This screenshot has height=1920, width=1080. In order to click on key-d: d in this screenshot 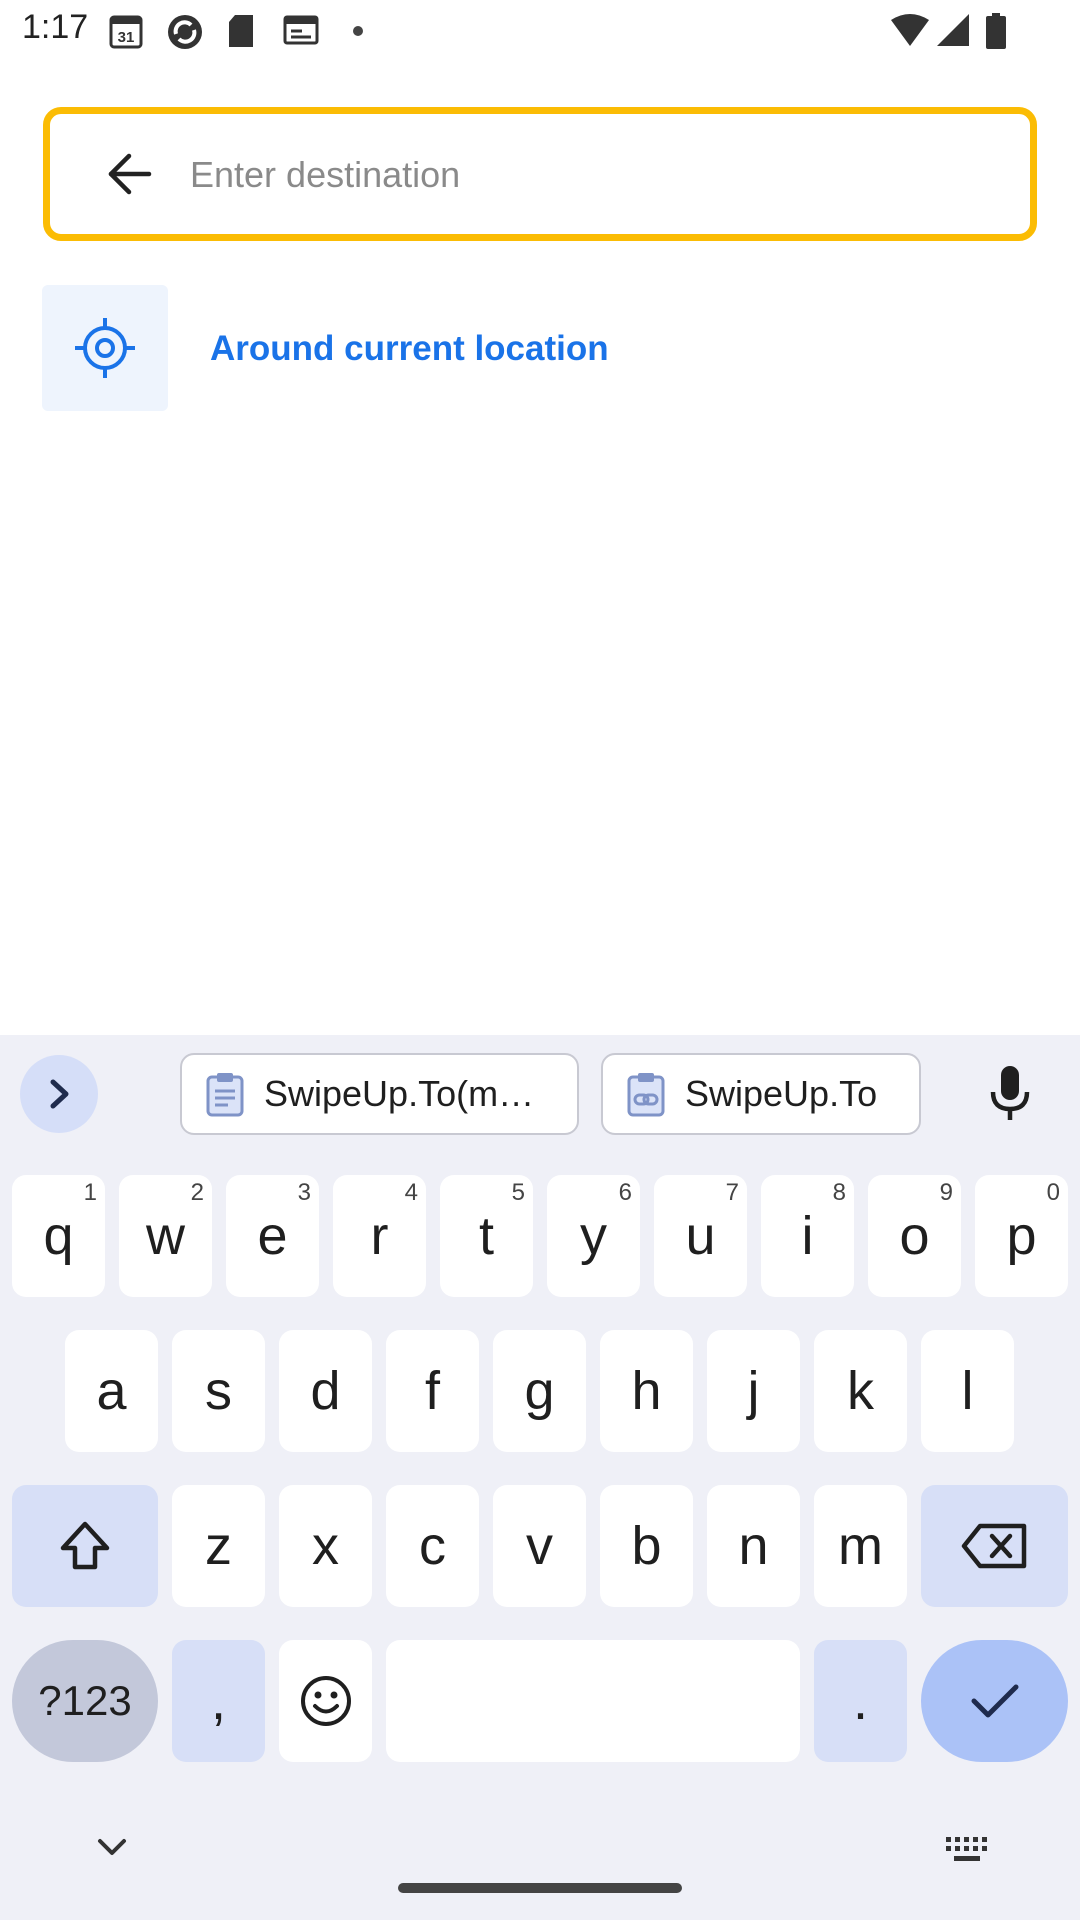, I will do `click(325, 1391)`.